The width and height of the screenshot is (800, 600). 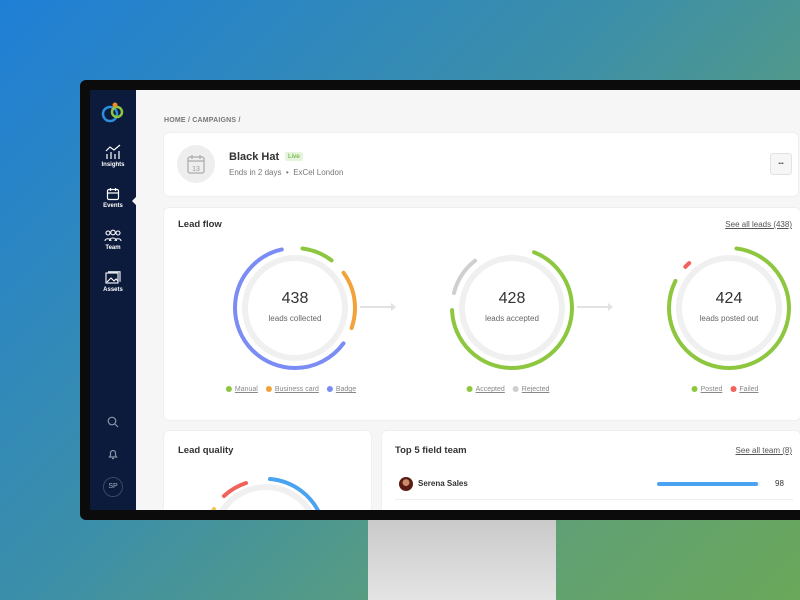 What do you see at coordinates (758, 224) in the screenshot?
I see `see-all-leads-link: See all leads (438)` at bounding box center [758, 224].